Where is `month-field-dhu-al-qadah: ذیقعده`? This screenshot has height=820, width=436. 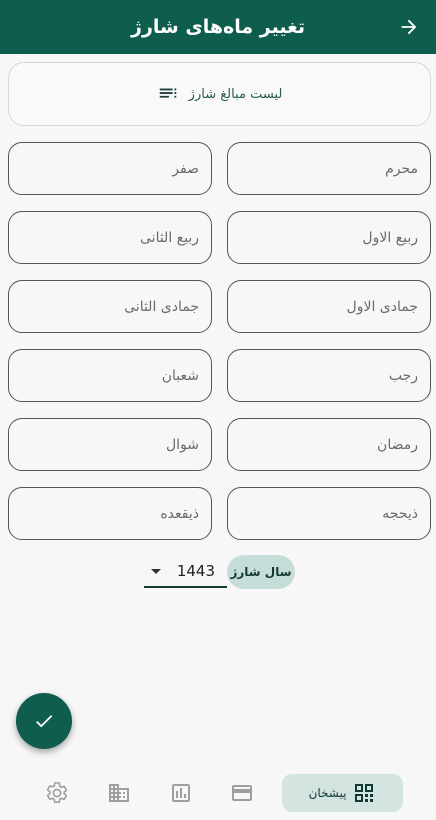 month-field-dhu-al-qadah: ذیقعده is located at coordinates (110, 513).